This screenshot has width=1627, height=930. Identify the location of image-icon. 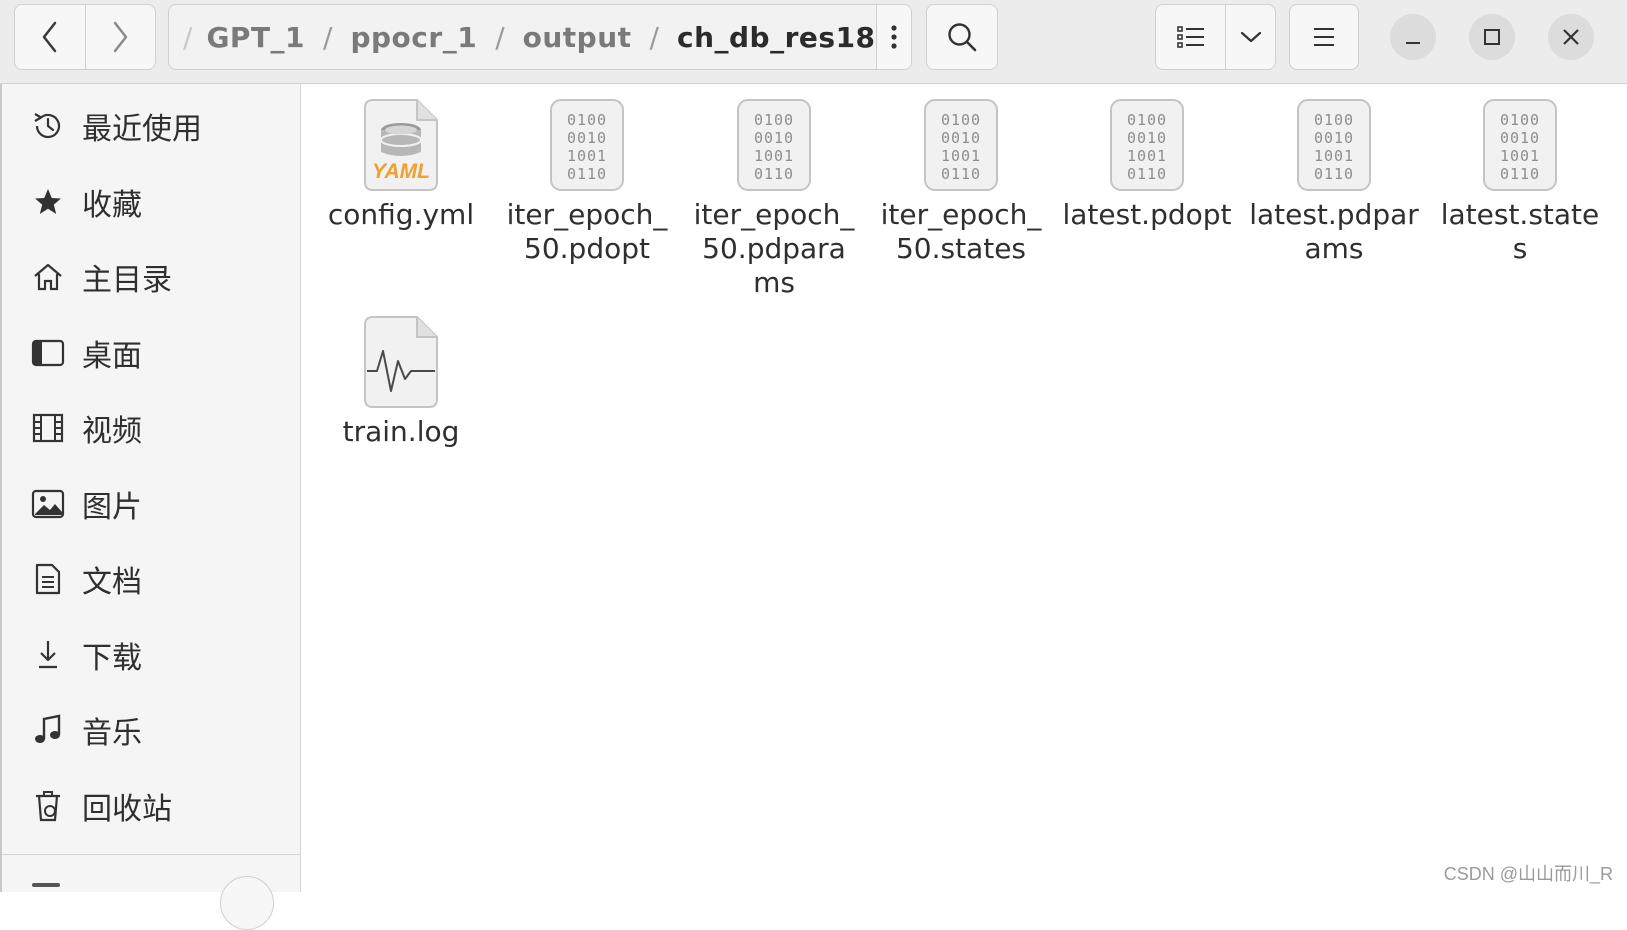
(48, 504).